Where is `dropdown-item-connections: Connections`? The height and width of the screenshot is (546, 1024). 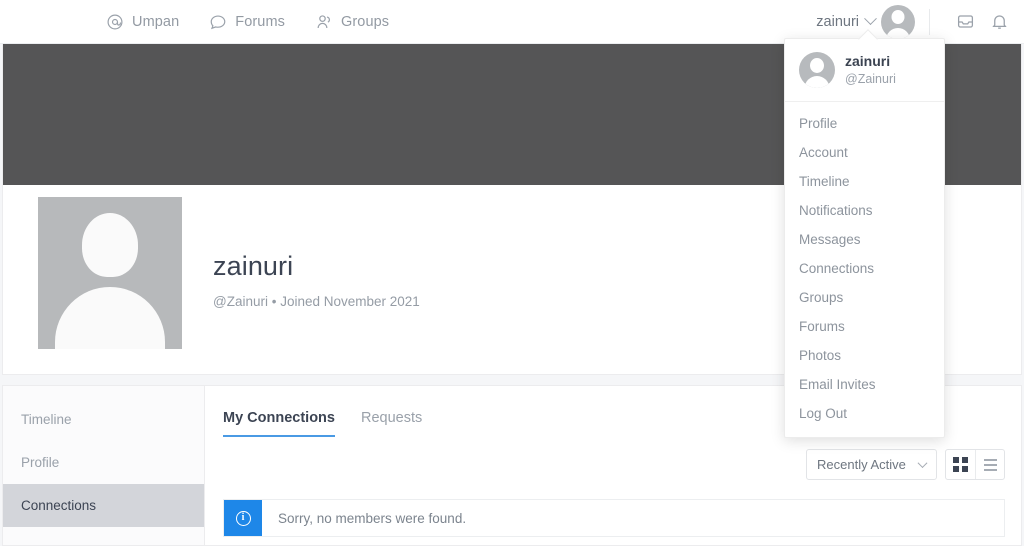
dropdown-item-connections: Connections is located at coordinates (864, 268).